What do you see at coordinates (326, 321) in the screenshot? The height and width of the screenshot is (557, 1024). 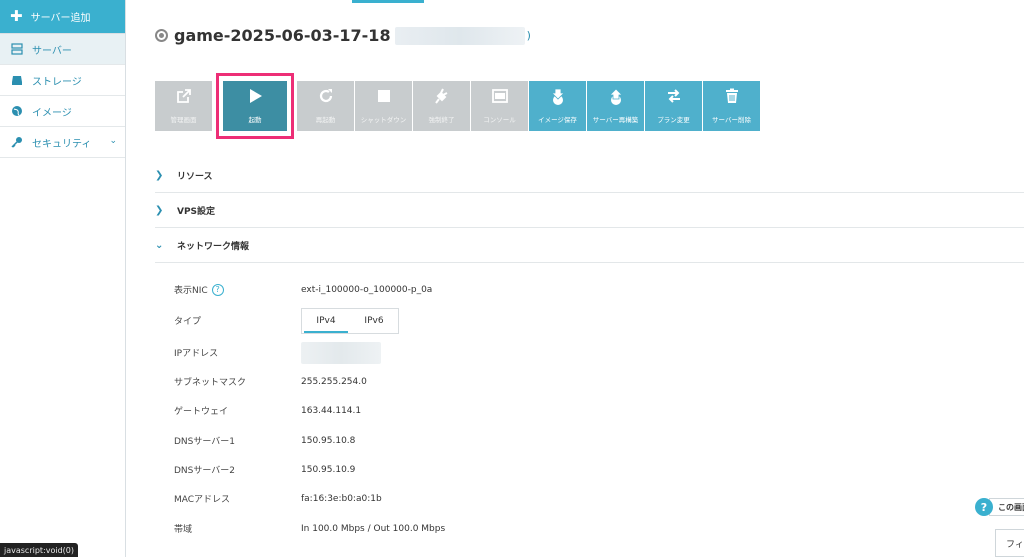 I see `tab-ipv4: IPv4` at bounding box center [326, 321].